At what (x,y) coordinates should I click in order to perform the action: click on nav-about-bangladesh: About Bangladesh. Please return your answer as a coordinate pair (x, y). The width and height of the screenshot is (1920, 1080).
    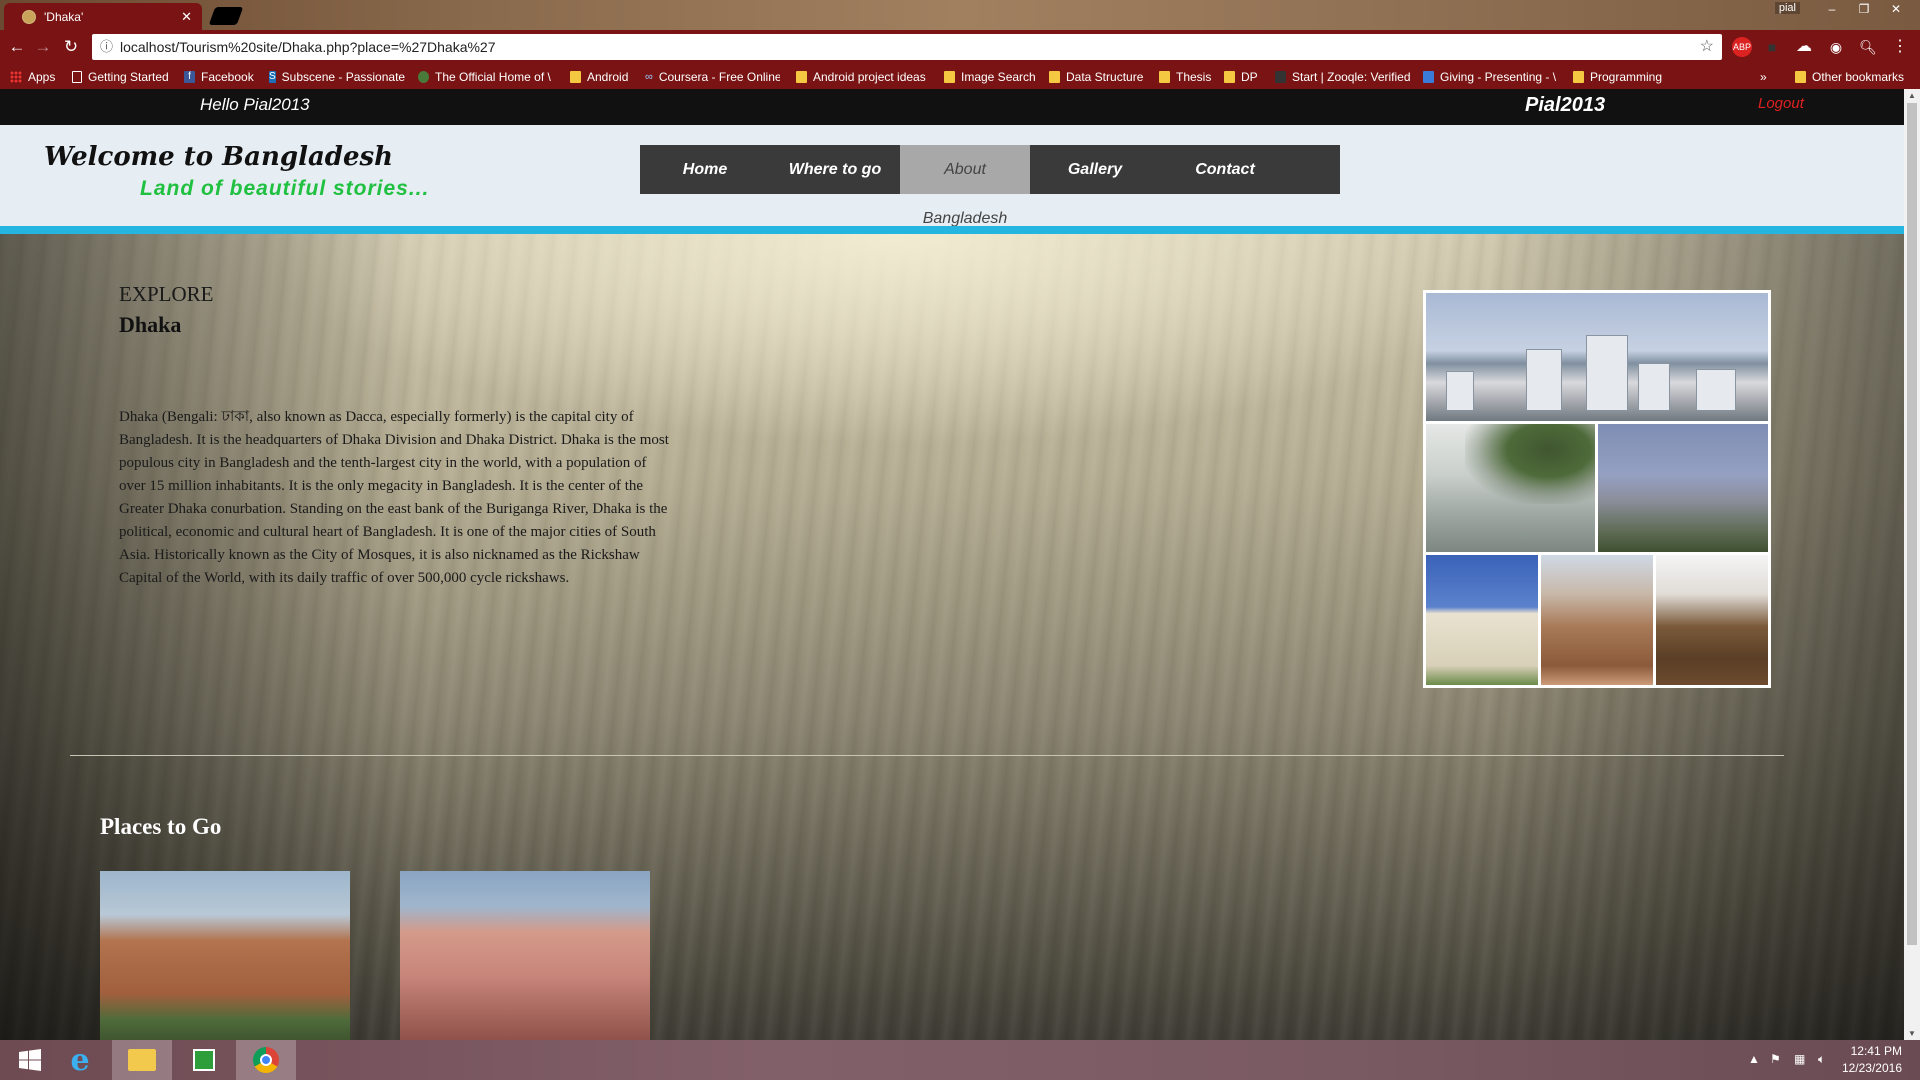
    Looking at the image, I should click on (965, 186).